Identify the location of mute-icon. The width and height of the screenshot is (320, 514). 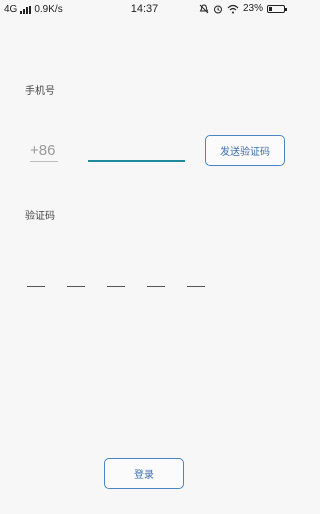
(204, 8).